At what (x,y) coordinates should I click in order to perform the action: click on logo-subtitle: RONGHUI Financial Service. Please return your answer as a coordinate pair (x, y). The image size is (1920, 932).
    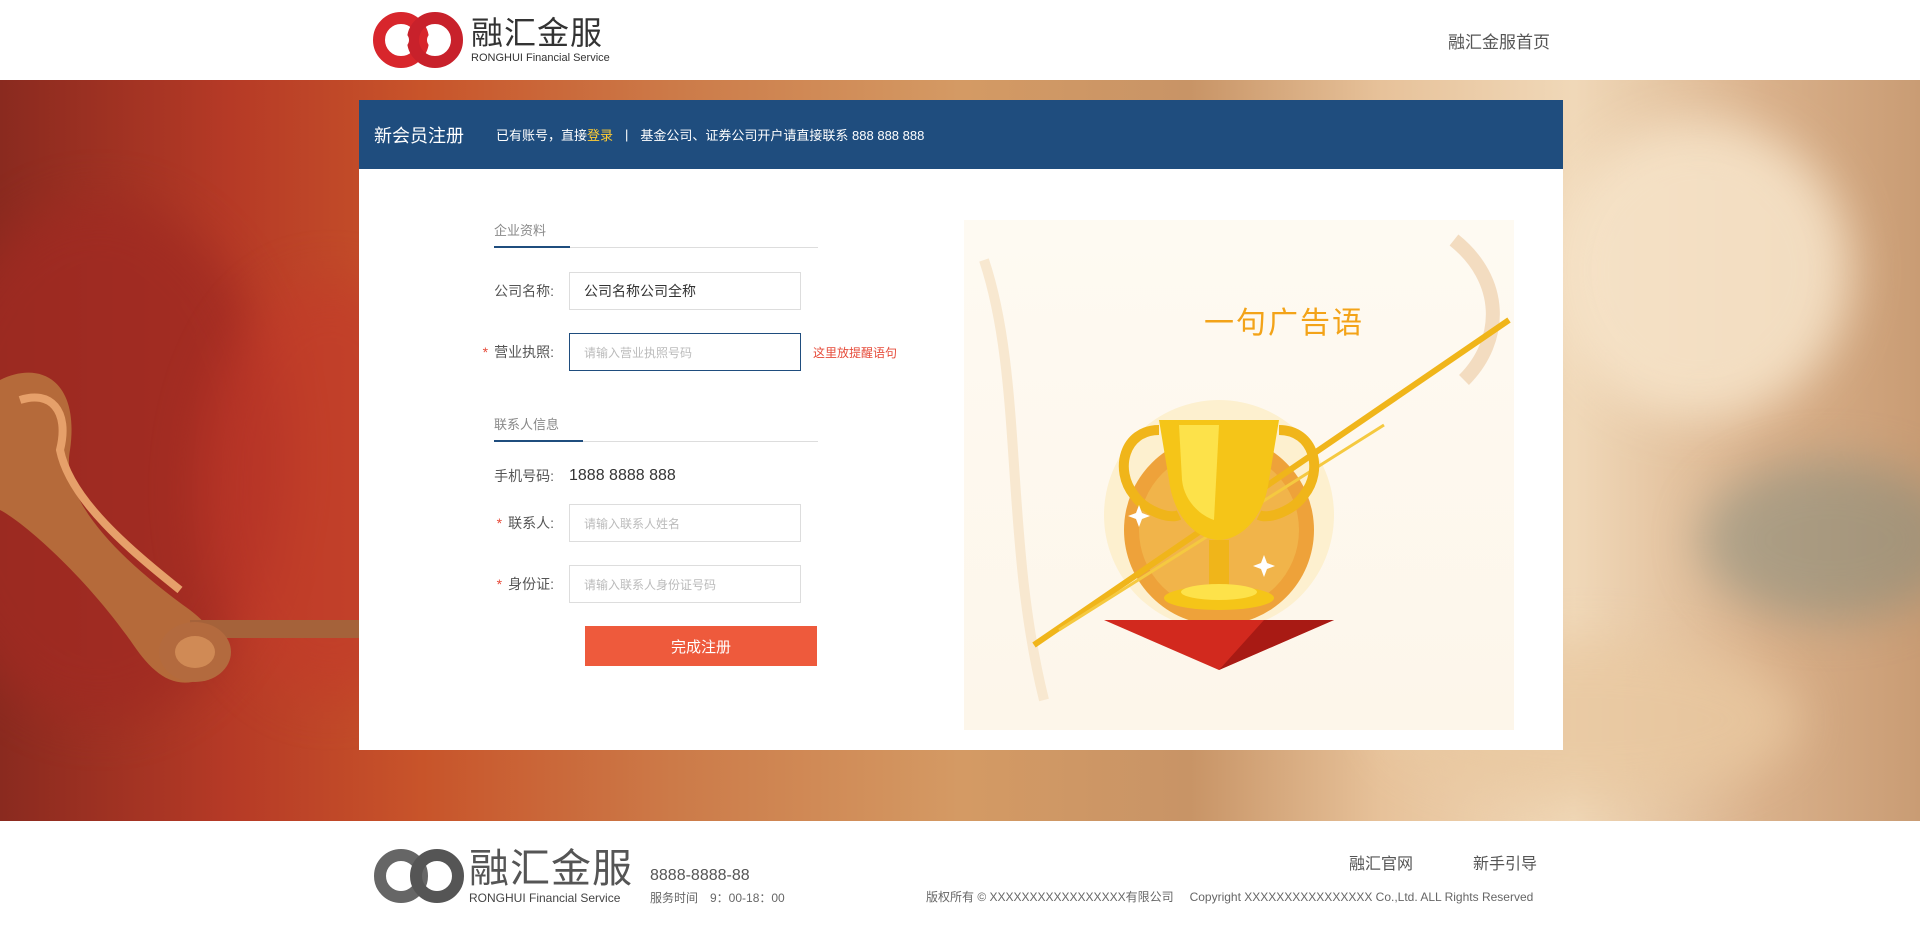
    Looking at the image, I should click on (540, 58).